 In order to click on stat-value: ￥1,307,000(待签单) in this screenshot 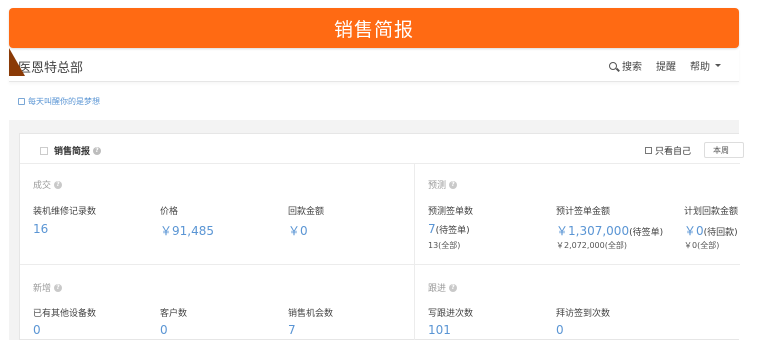, I will do `click(609, 230)`.